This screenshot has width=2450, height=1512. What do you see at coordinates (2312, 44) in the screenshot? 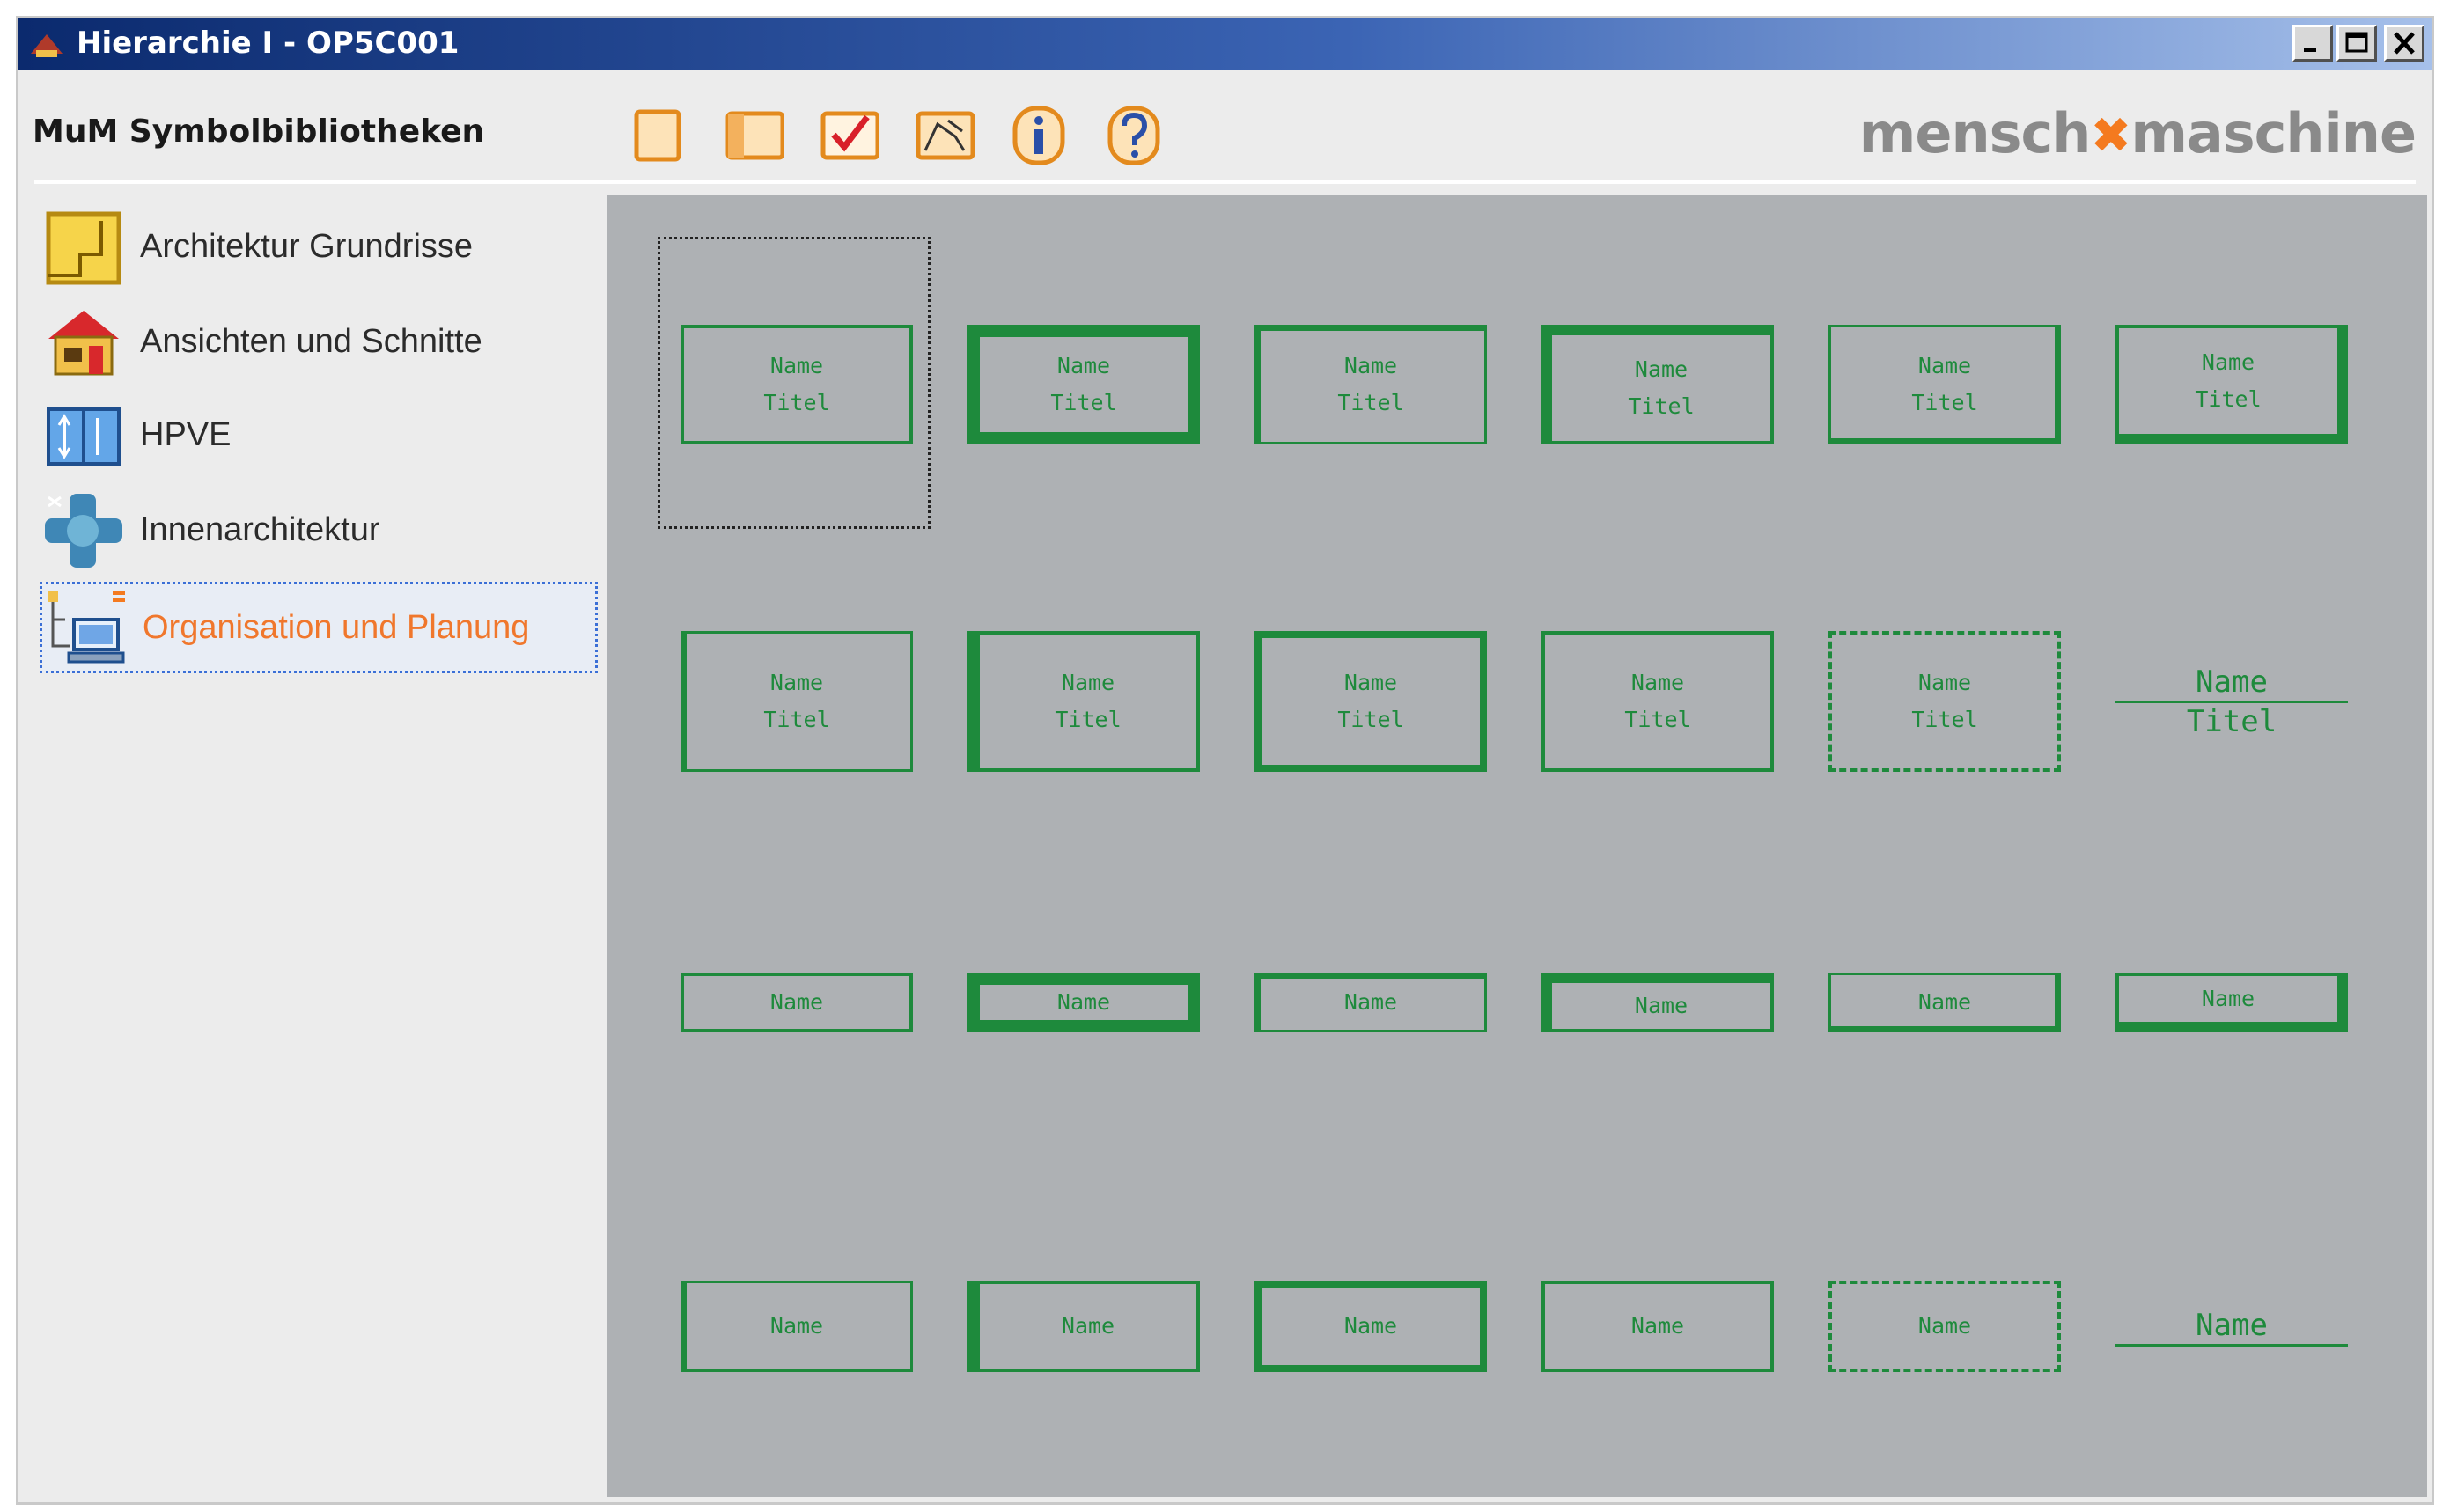
I see `minimize-button` at bounding box center [2312, 44].